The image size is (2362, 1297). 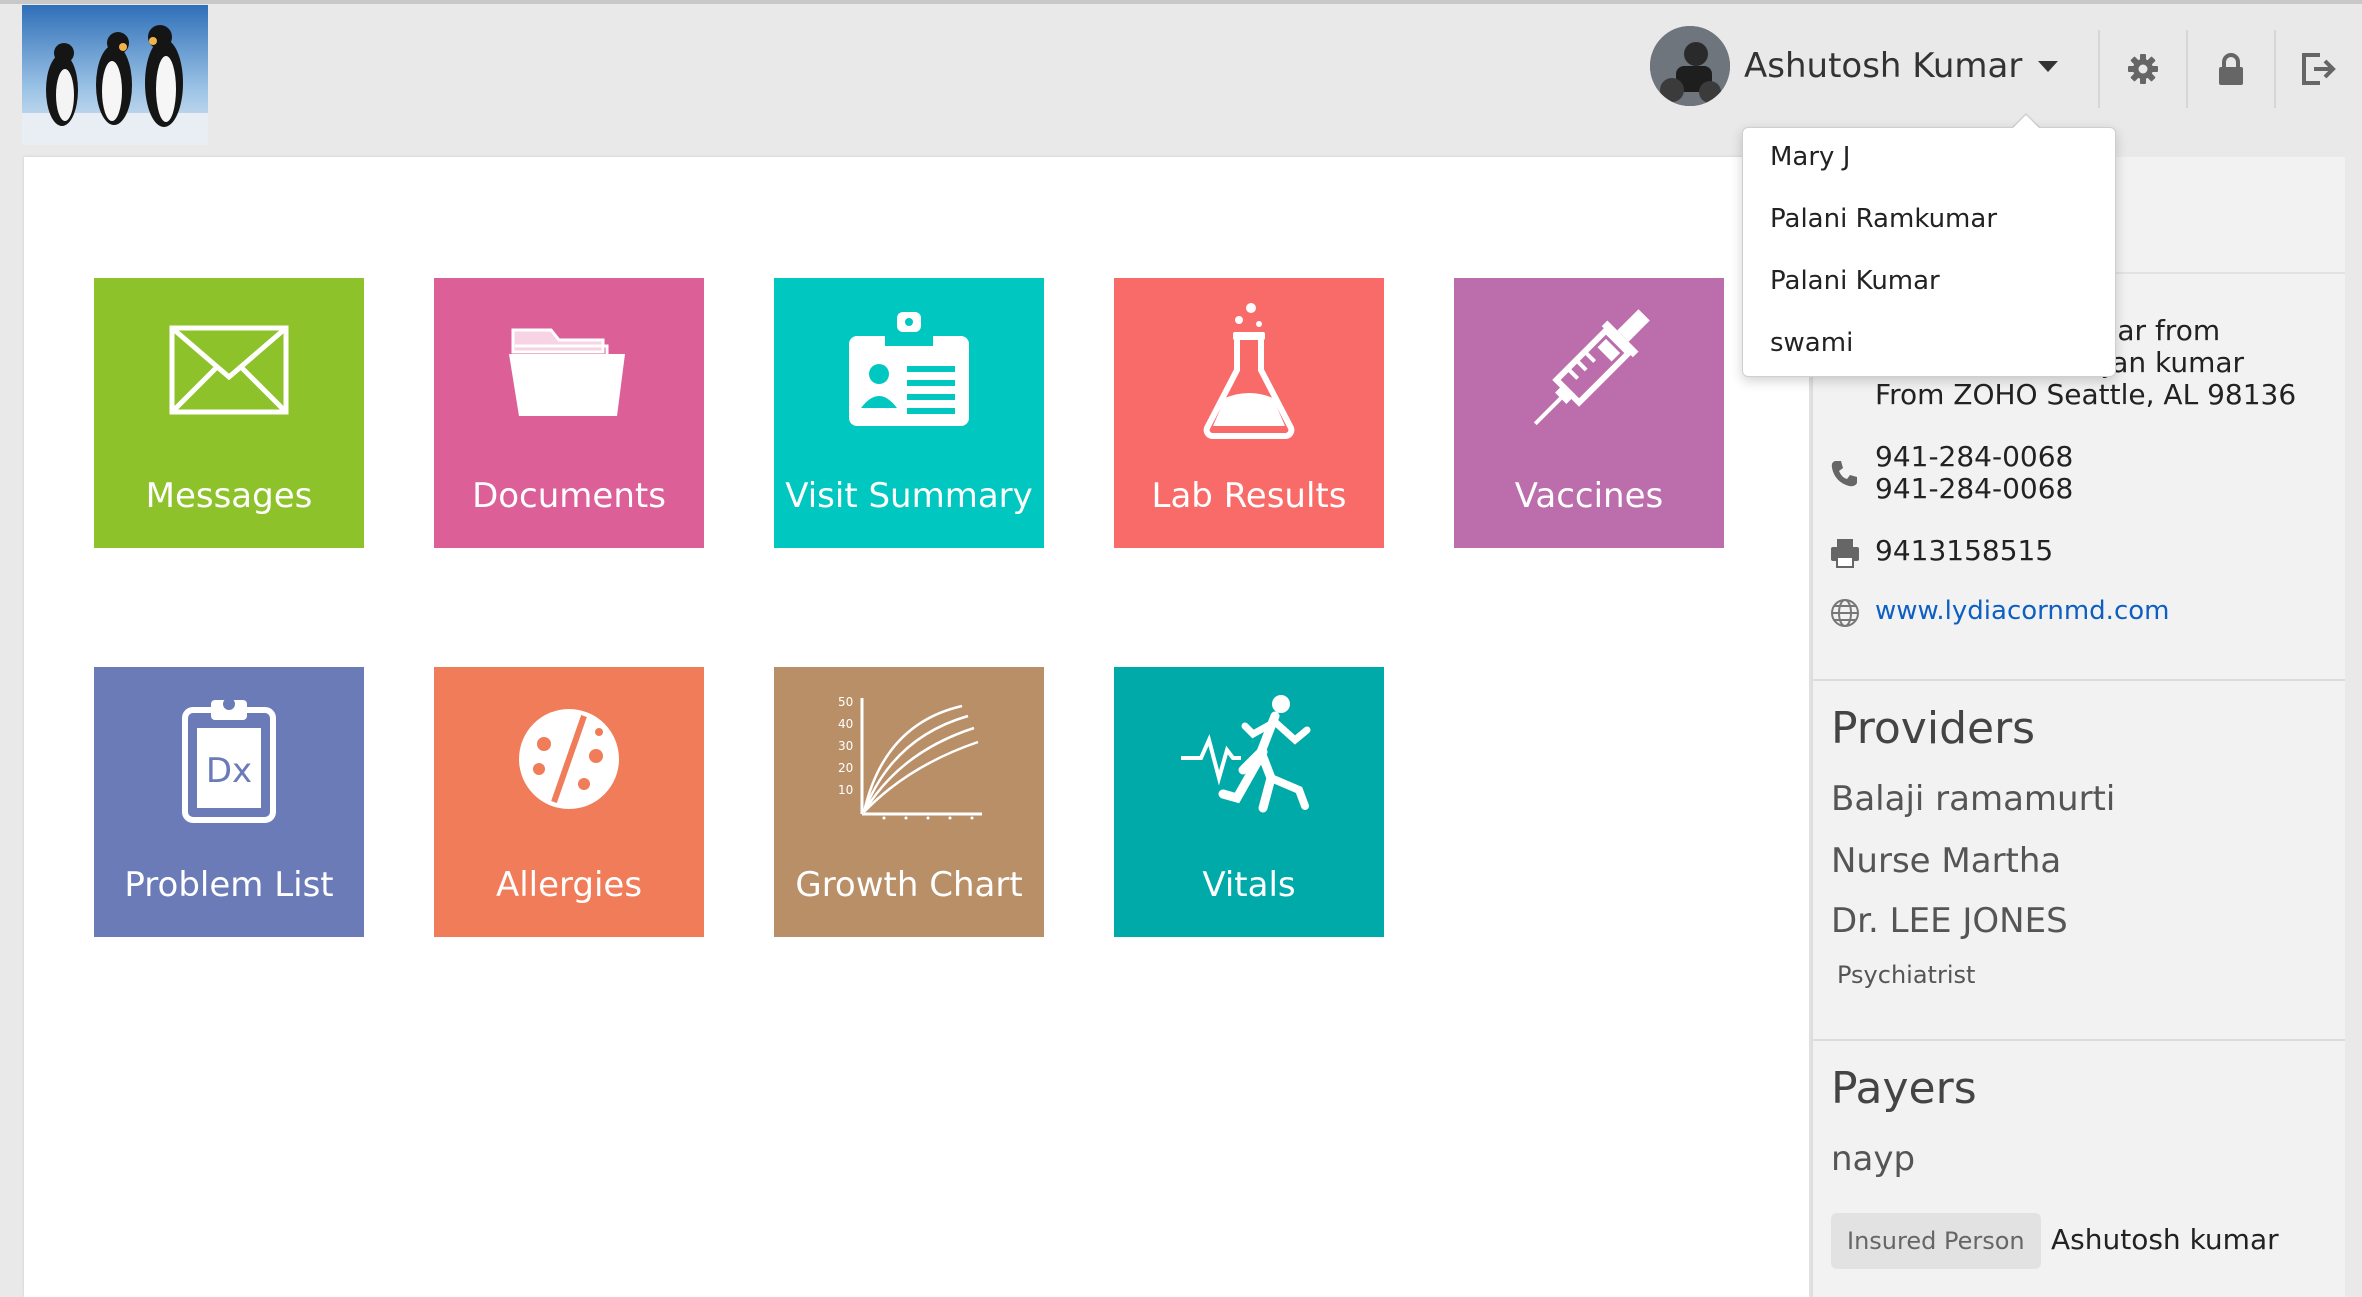 I want to click on tile-label: Visit Summary, so click(x=909, y=496).